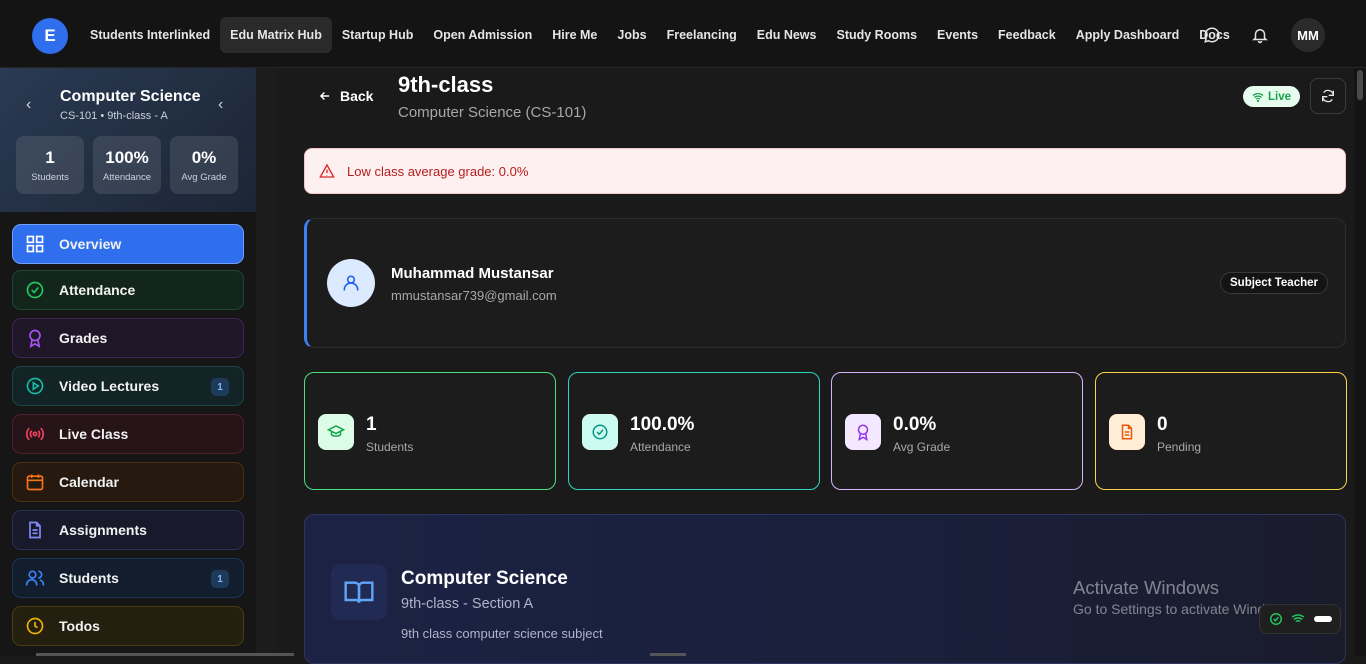  I want to click on sidebar-item-video-lectures: Video Lectures 1, so click(128, 386).